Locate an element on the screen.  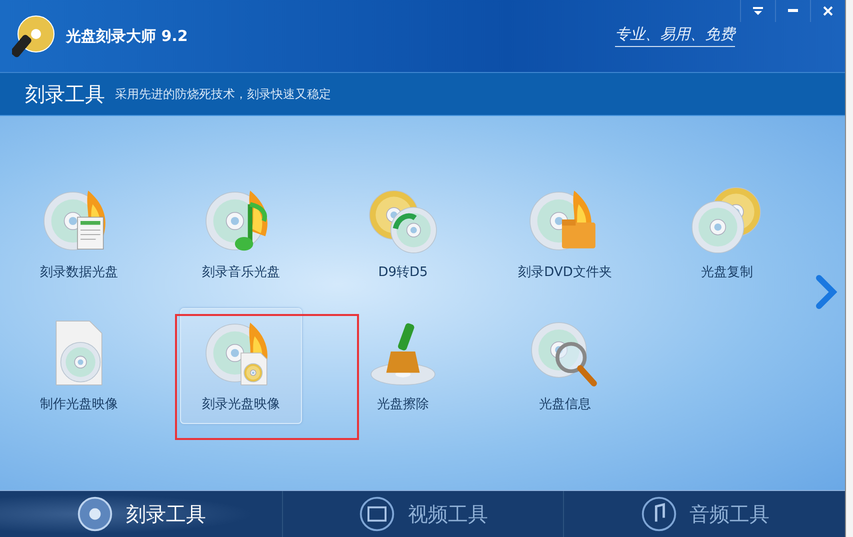
tool-button: 刻录光盘映像 is located at coordinates (241, 366).